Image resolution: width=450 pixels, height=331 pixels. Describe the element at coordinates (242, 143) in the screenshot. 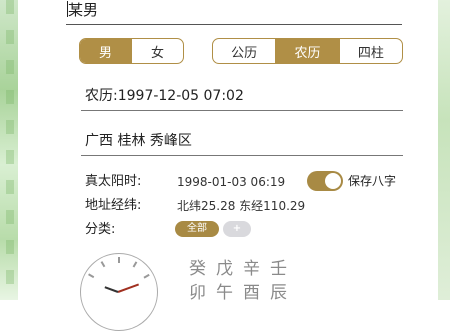

I see `birthplace-field: 广西 桂林 秀峰区` at that location.